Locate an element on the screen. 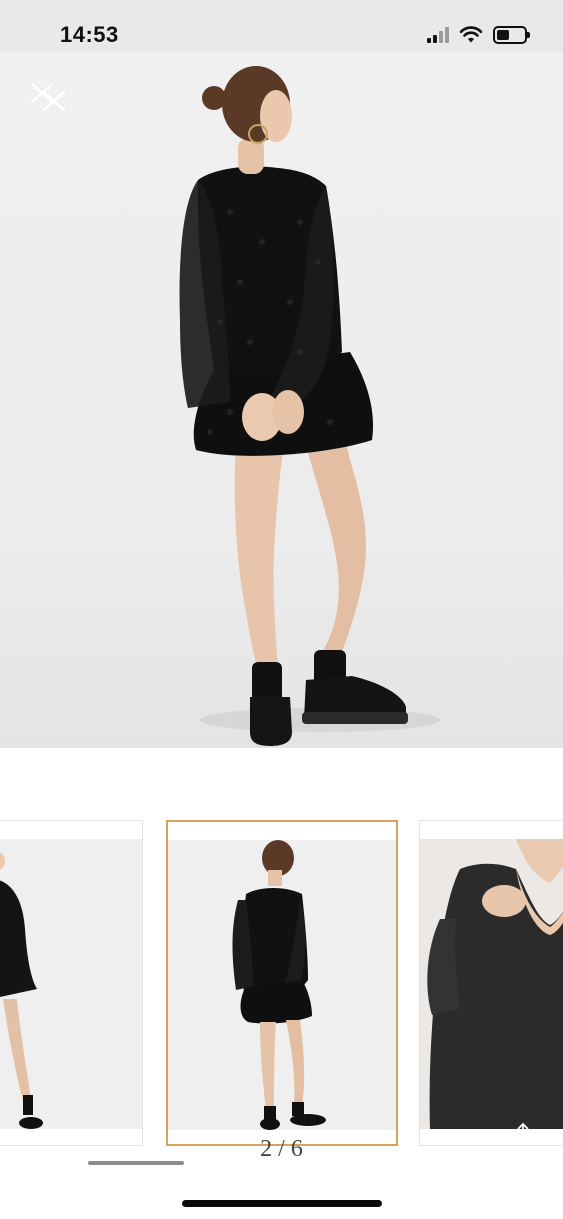 This screenshot has height=1219, width=563. close-button is located at coordinates (48, 98).